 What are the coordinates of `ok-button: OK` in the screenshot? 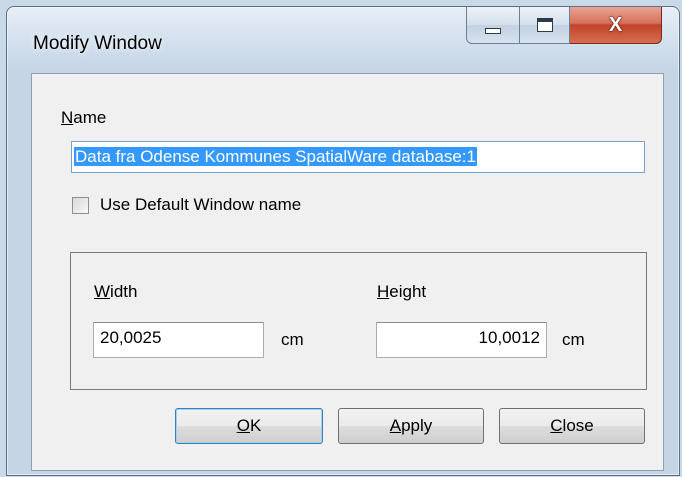 It's located at (249, 426).